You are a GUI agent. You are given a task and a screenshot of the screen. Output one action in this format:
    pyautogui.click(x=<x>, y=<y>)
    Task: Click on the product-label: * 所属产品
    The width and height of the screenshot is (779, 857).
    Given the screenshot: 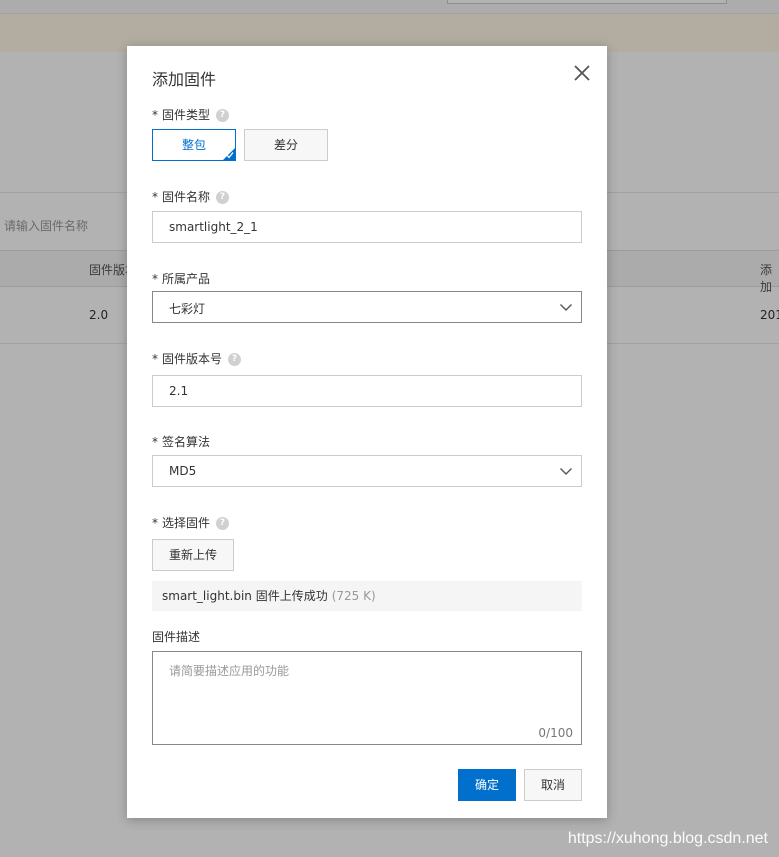 What is the action you would take?
    pyautogui.click(x=181, y=278)
    